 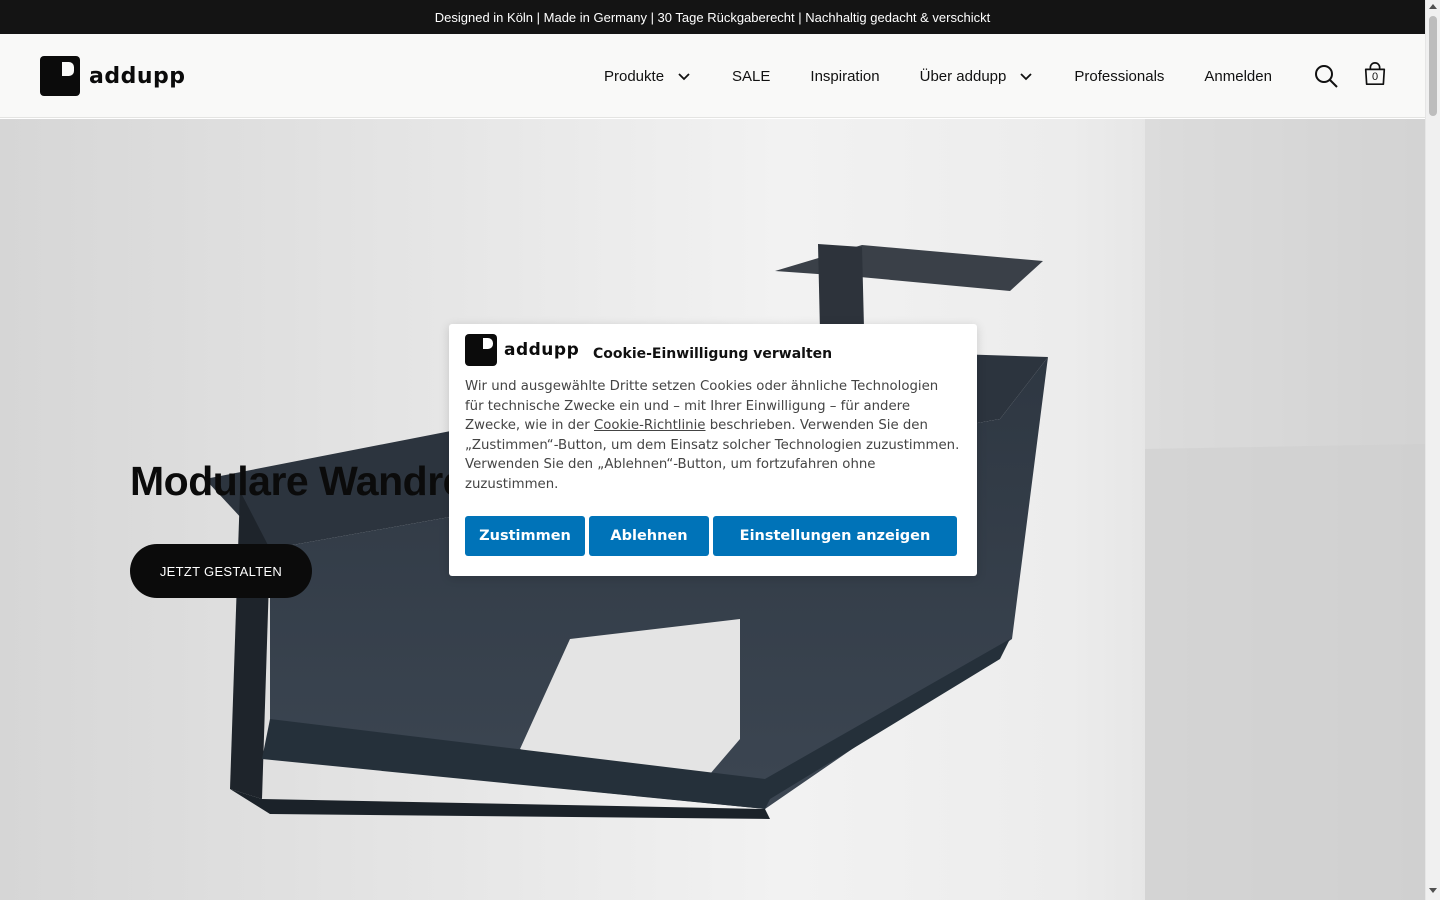 What do you see at coordinates (1375, 77) in the screenshot?
I see `cart-count-badge: 0` at bounding box center [1375, 77].